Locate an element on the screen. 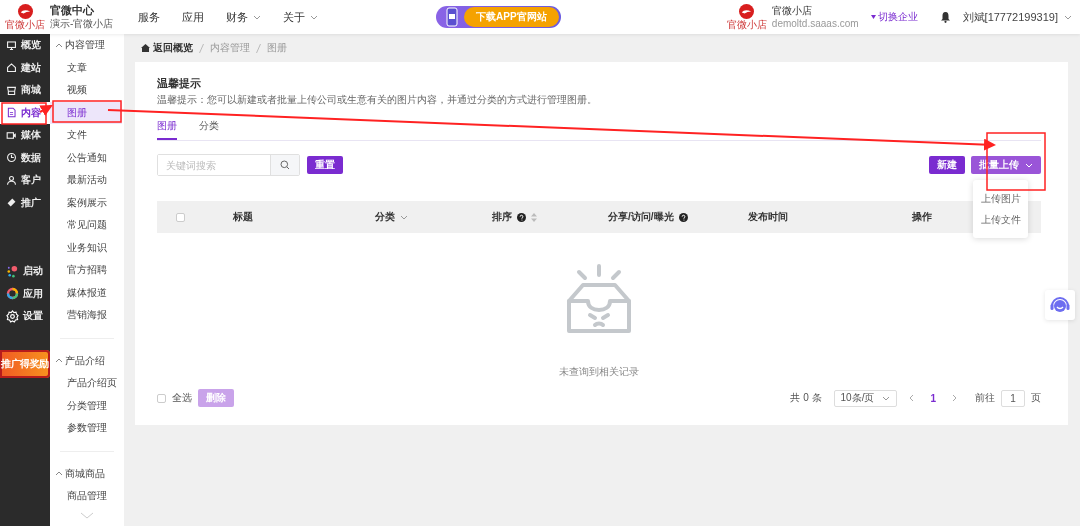 The width and height of the screenshot is (1080, 526). monitor-icon is located at coordinates (11, 45).